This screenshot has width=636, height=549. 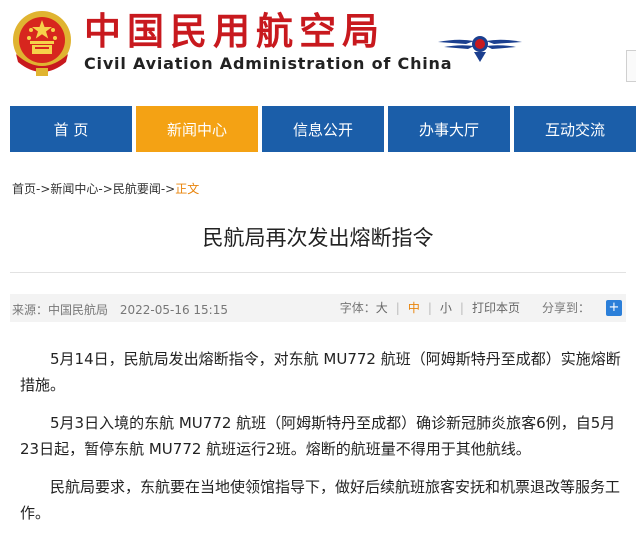 I want to click on article-date: 2022-05-16 15:15, so click(x=173, y=310).